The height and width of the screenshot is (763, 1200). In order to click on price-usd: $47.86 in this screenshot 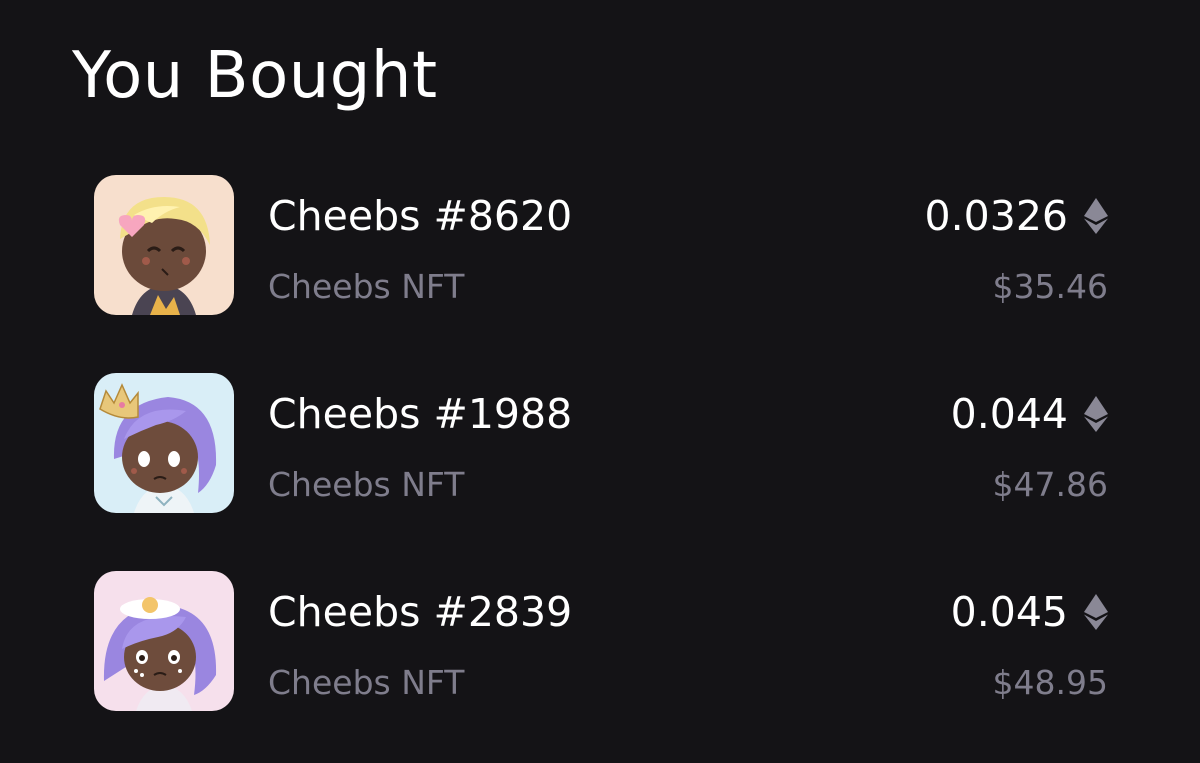, I will do `click(1050, 484)`.